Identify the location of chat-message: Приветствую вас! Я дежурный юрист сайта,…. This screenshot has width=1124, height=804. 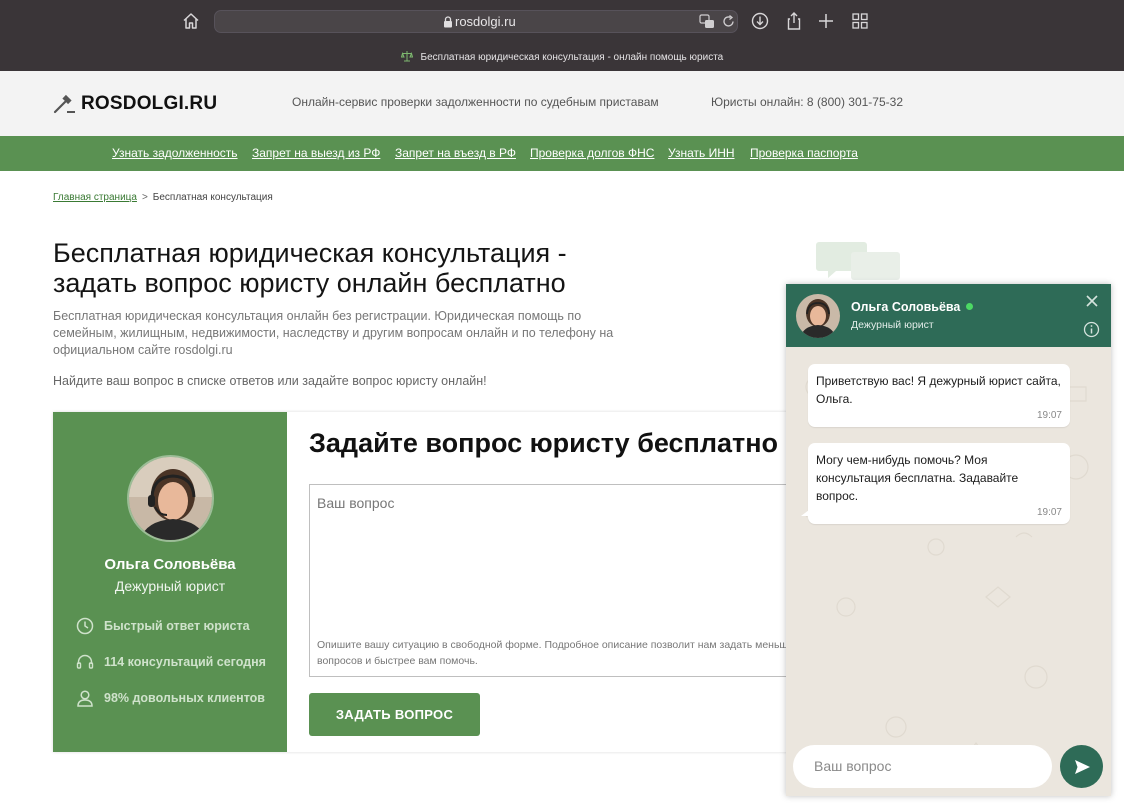
(939, 395).